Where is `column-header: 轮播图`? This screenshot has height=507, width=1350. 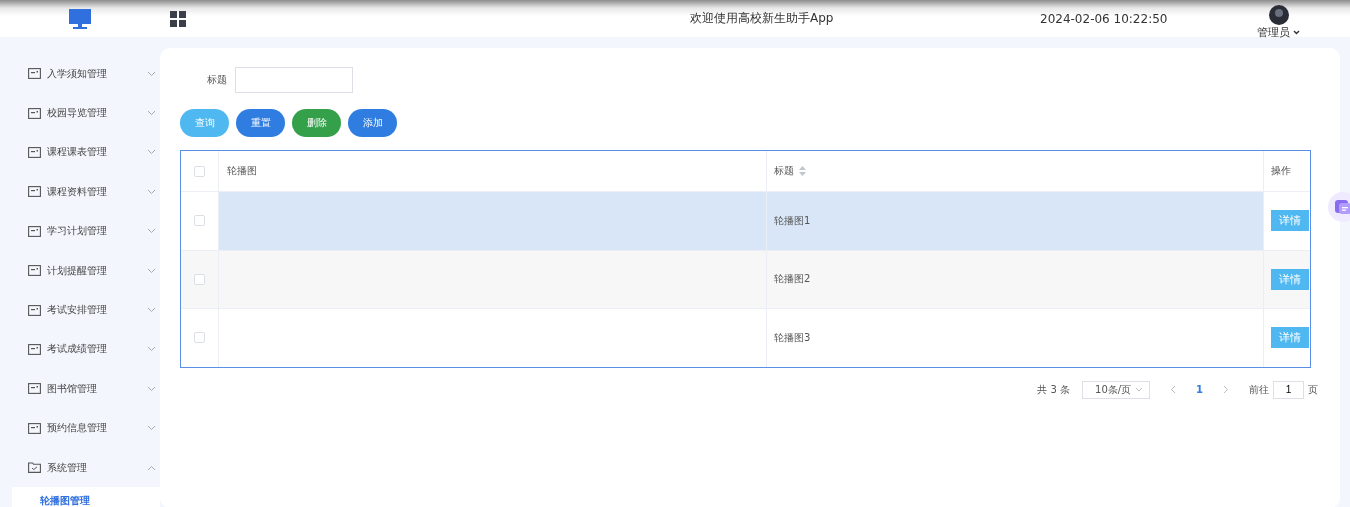
column-header: 轮播图 is located at coordinates (242, 171).